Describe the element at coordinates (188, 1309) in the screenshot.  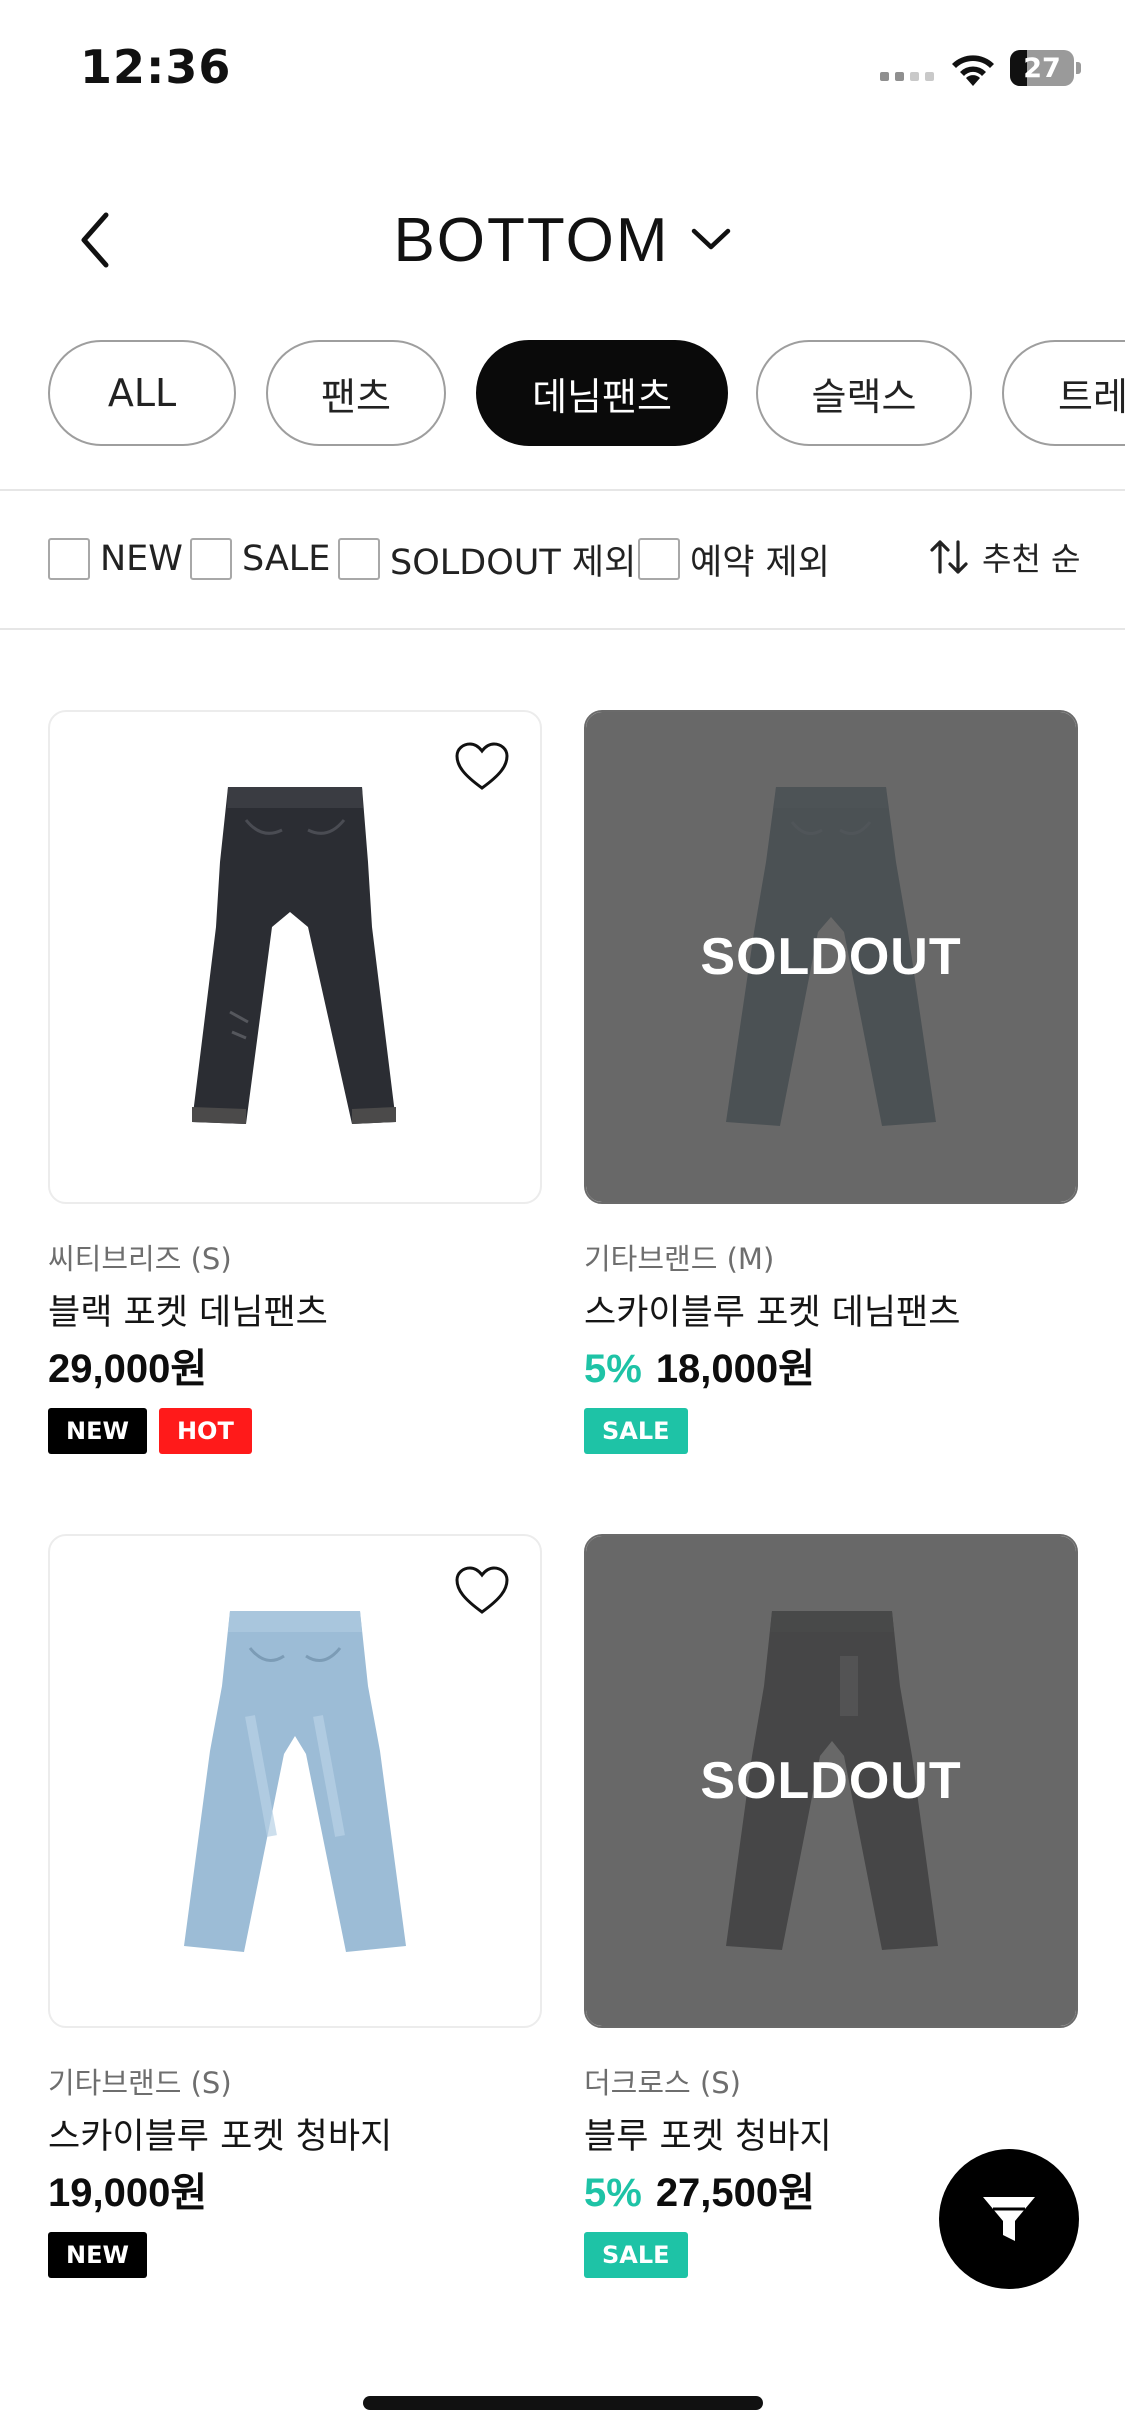
I see `product-name: 블랙 포켓 데님팬츠` at that location.